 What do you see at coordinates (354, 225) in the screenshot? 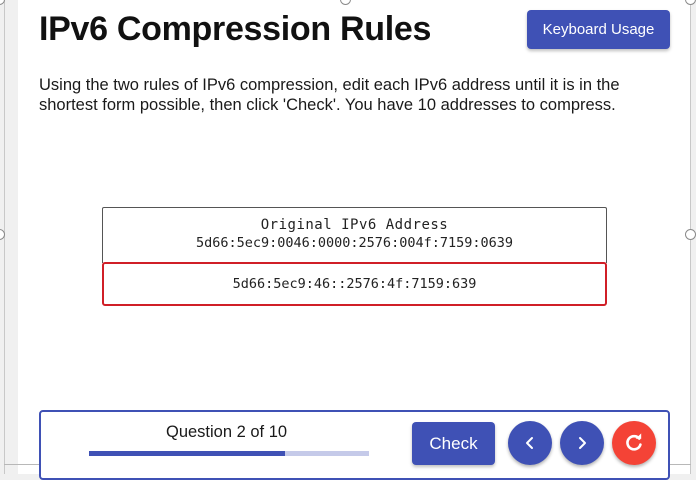
I see `original-address-heading: Original IPv6 Address` at bounding box center [354, 225].